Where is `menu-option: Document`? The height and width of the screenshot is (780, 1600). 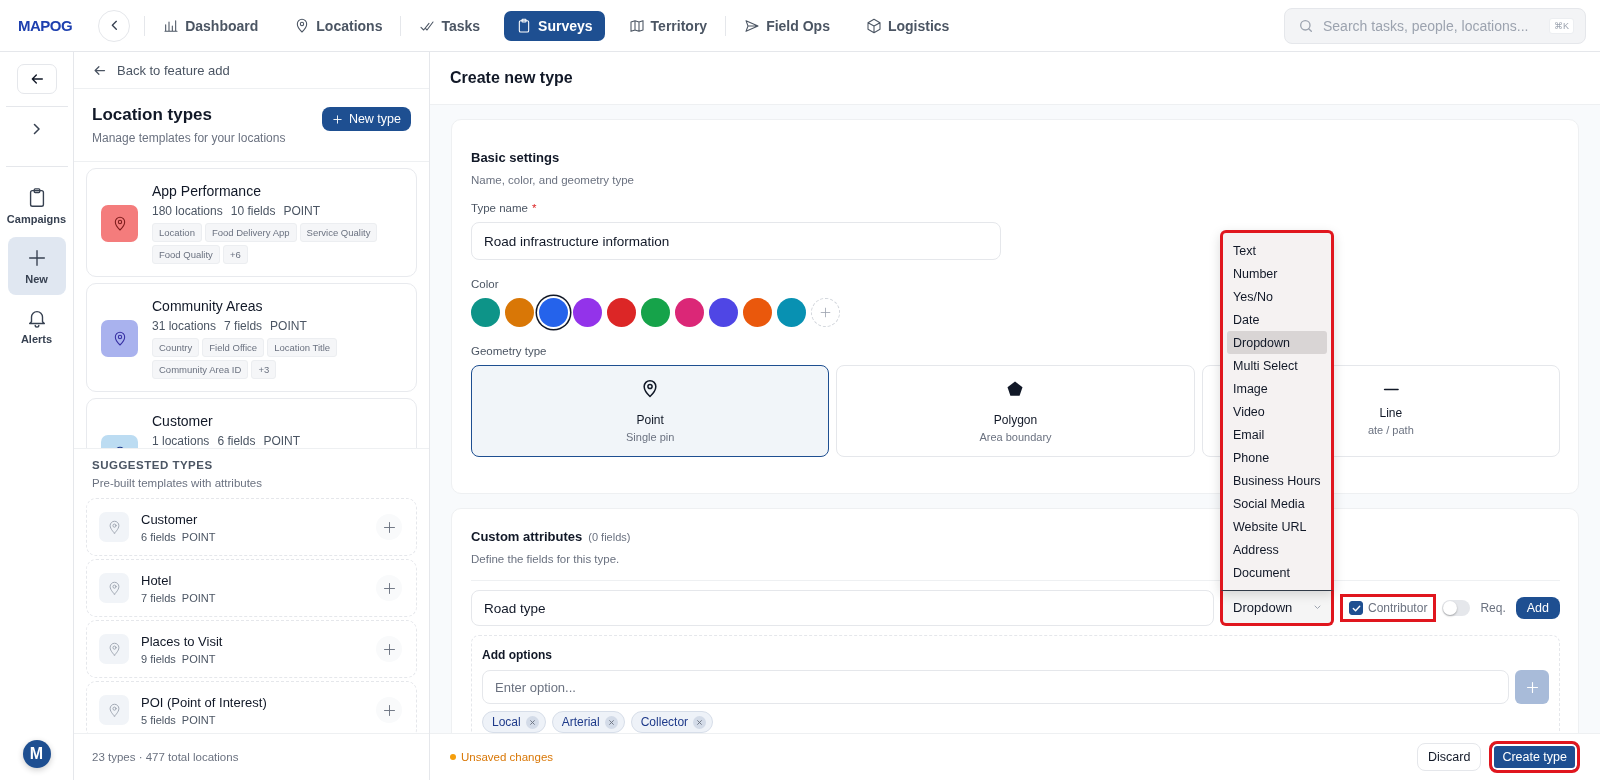 menu-option: Document is located at coordinates (1277, 572).